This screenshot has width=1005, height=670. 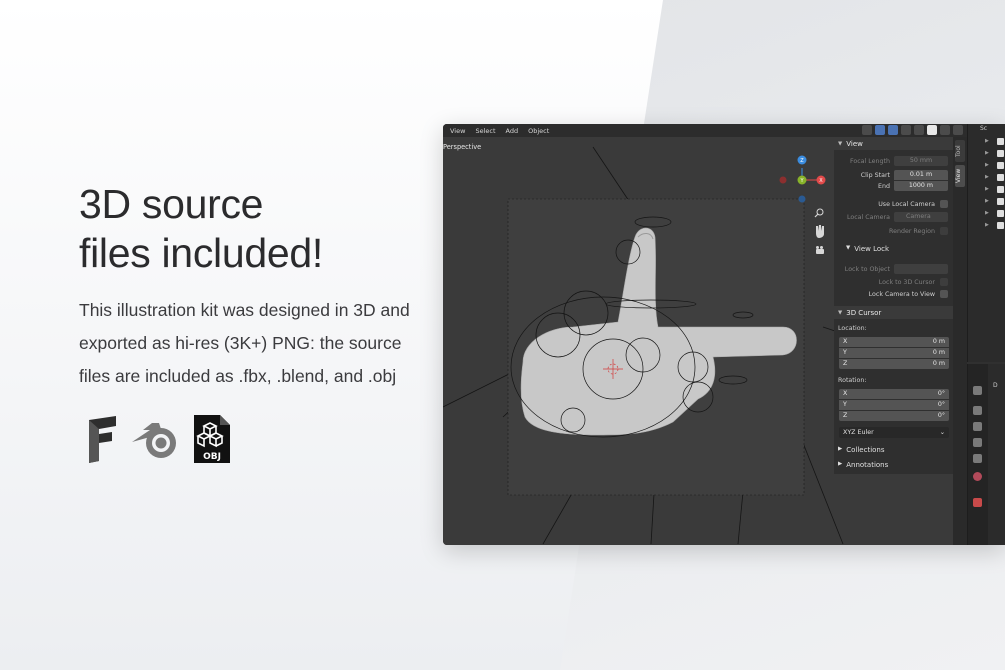 I want to click on lock-to-3d-cursor-checkbox, so click(x=944, y=282).